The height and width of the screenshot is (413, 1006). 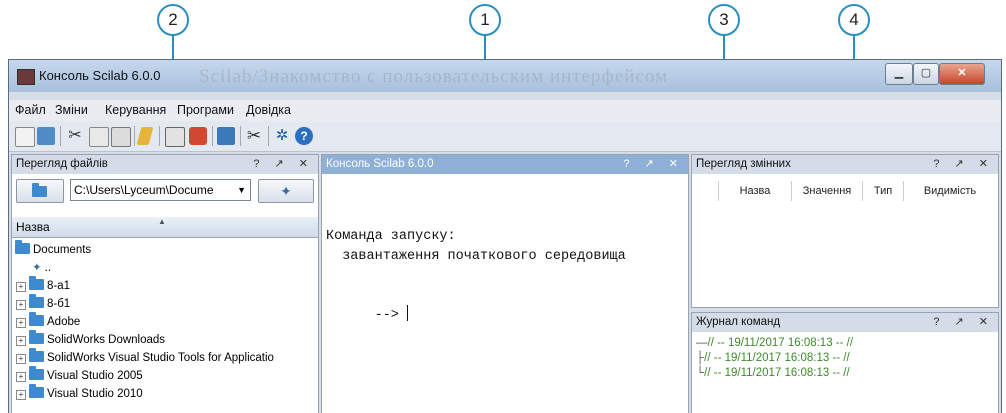 I want to click on chevron-down-icon: ▼, so click(x=241, y=190).